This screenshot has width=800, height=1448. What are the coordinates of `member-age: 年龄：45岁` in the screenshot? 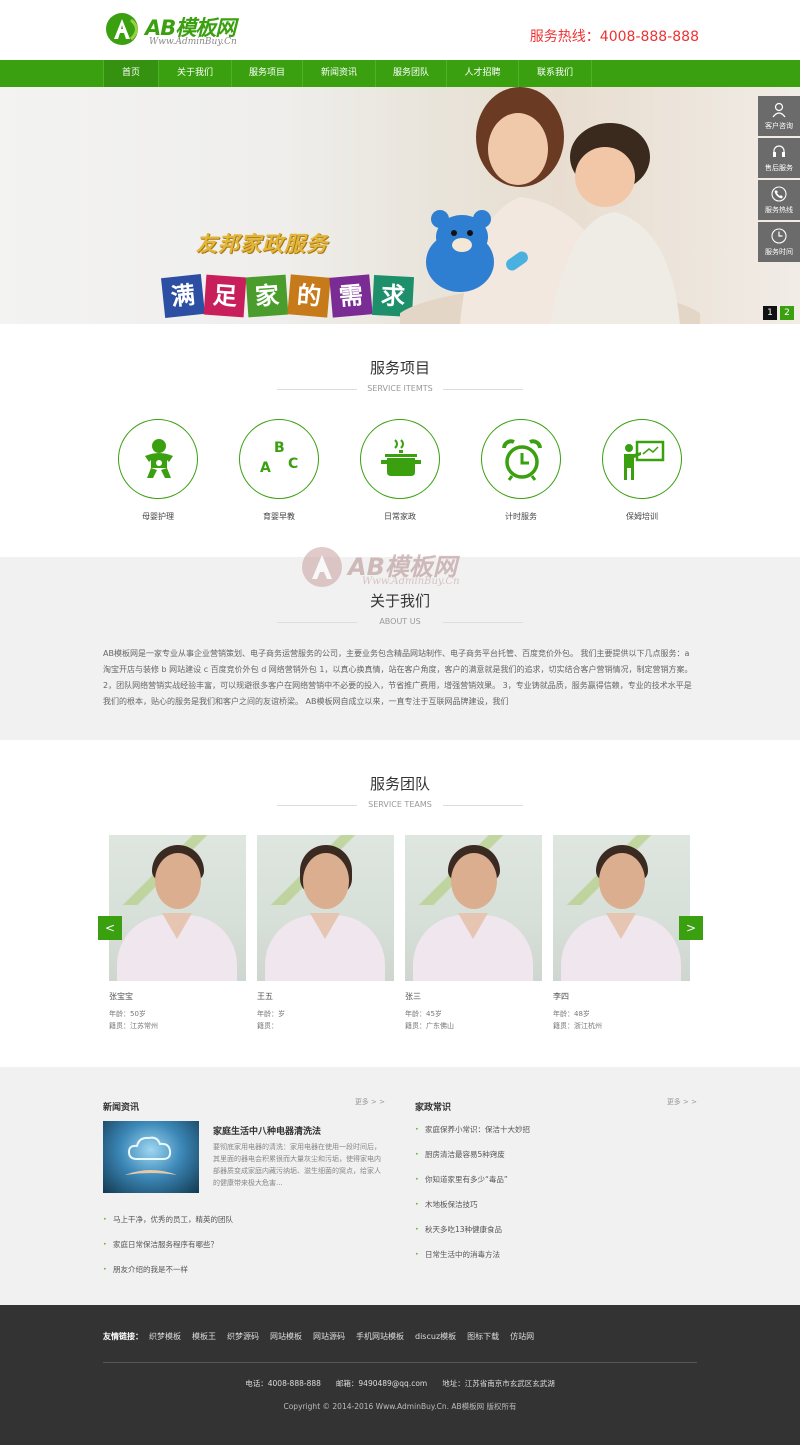 It's located at (423, 1014).